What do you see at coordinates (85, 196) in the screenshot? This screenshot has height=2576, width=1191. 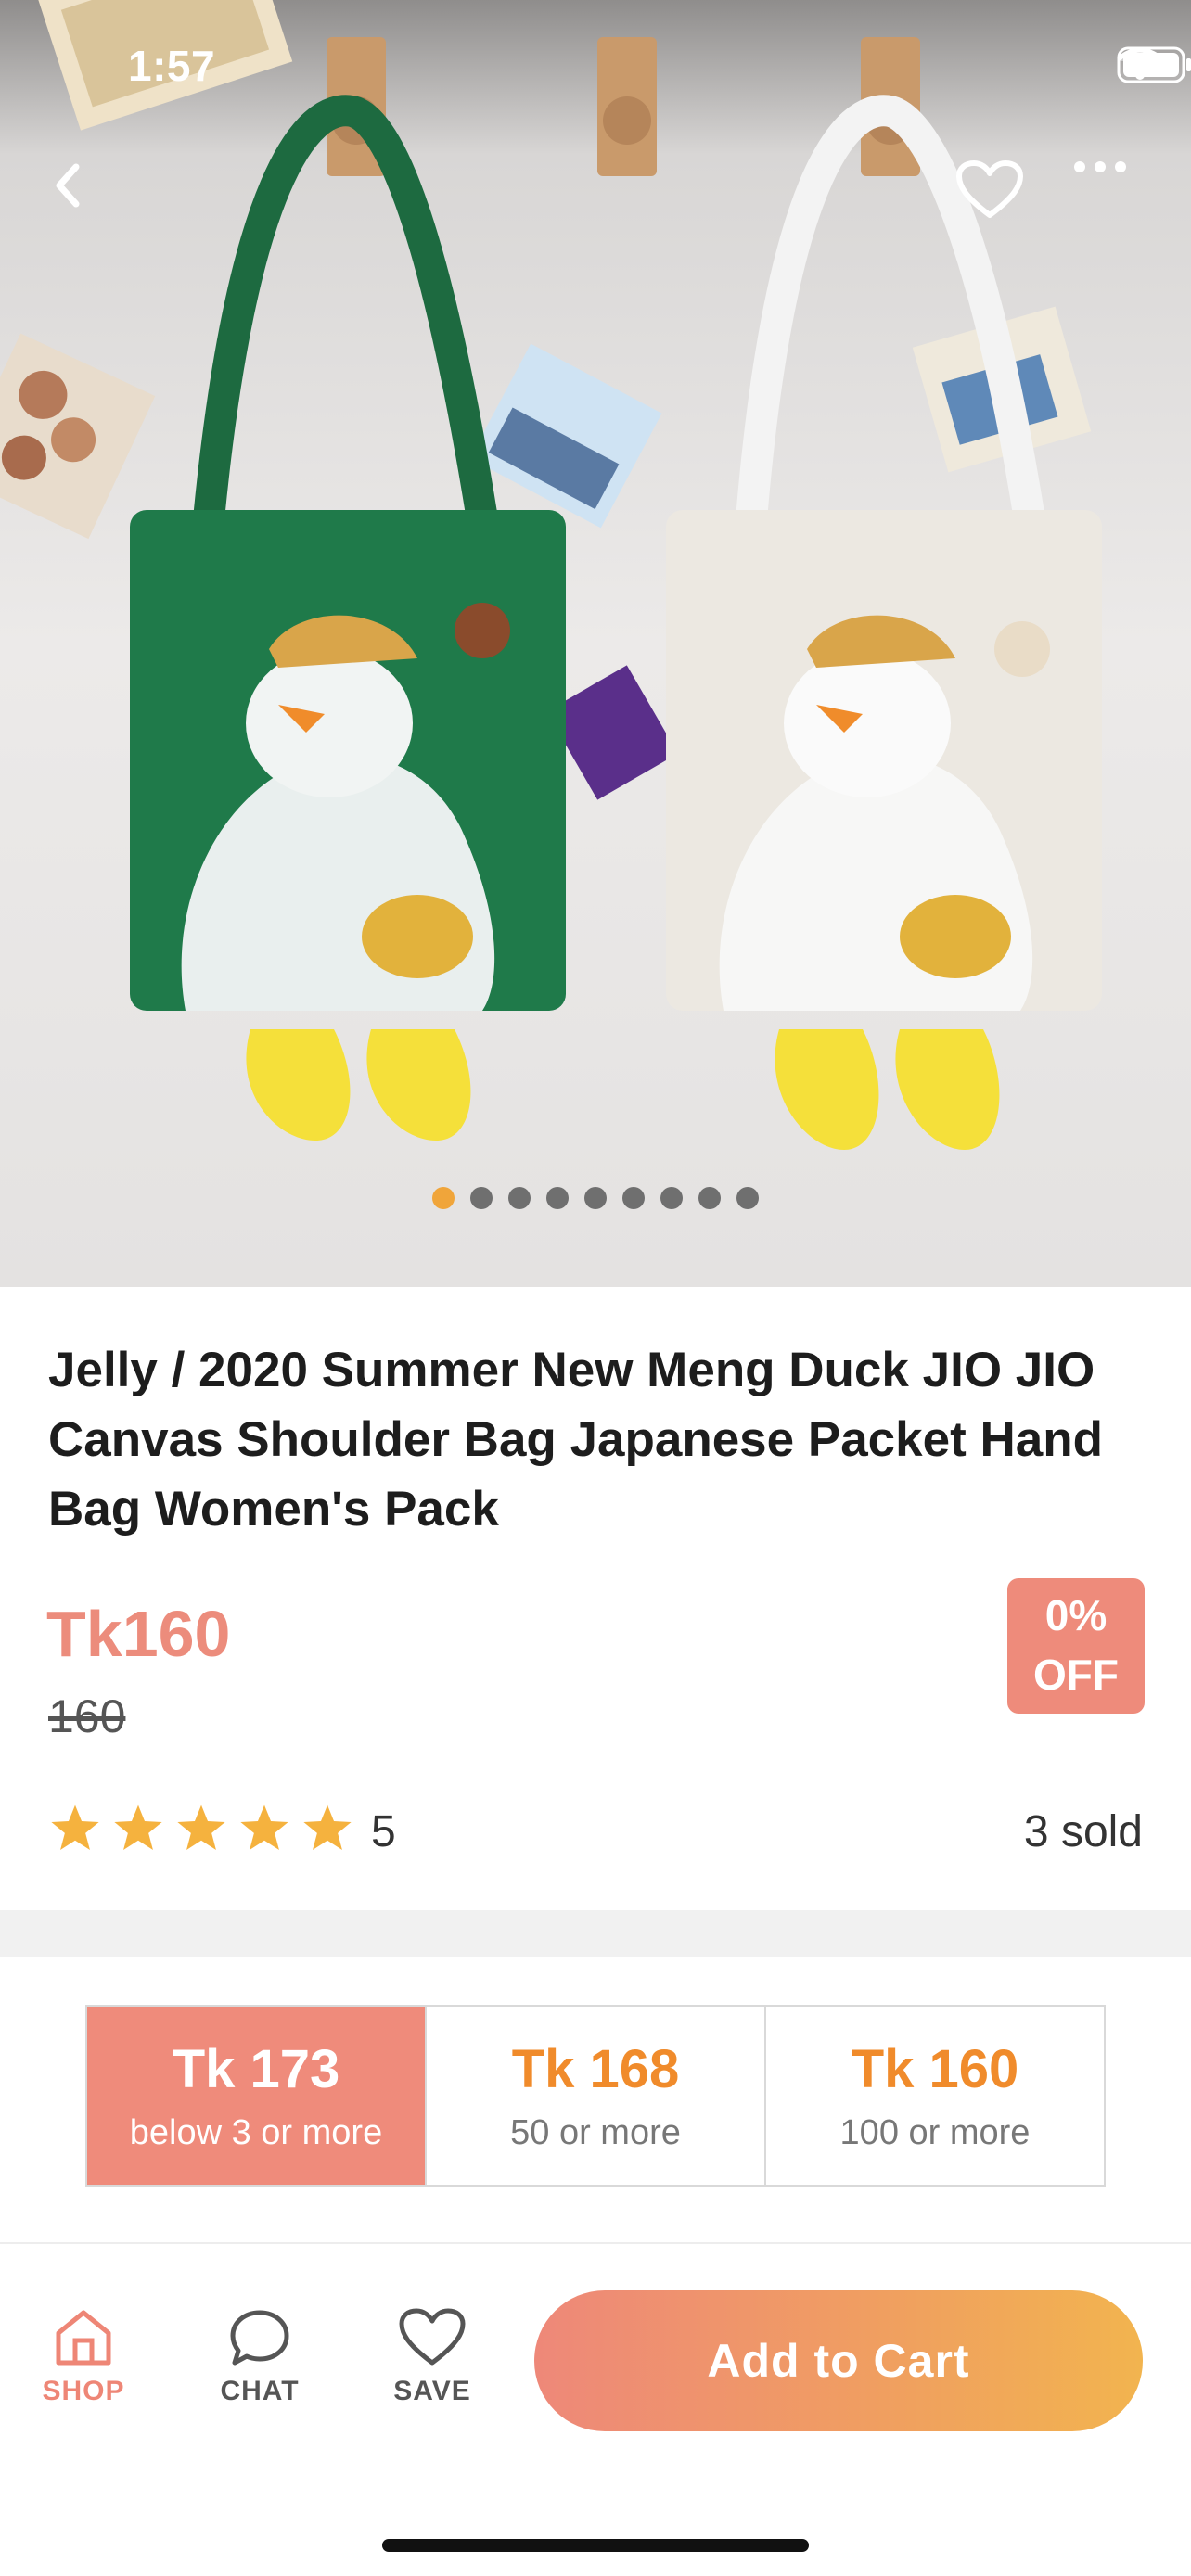 I see `back-button` at bounding box center [85, 196].